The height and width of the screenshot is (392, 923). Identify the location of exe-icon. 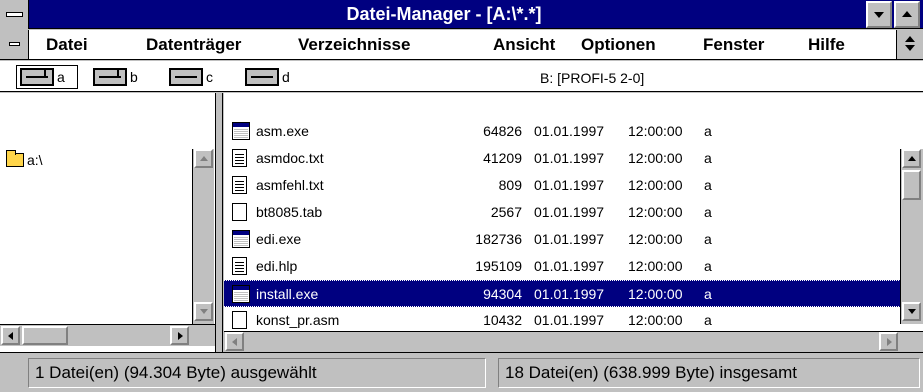
(241, 294).